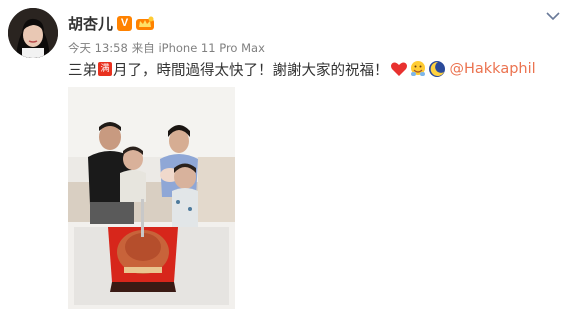  I want to click on user-name: 胡杏儿, so click(90, 23).